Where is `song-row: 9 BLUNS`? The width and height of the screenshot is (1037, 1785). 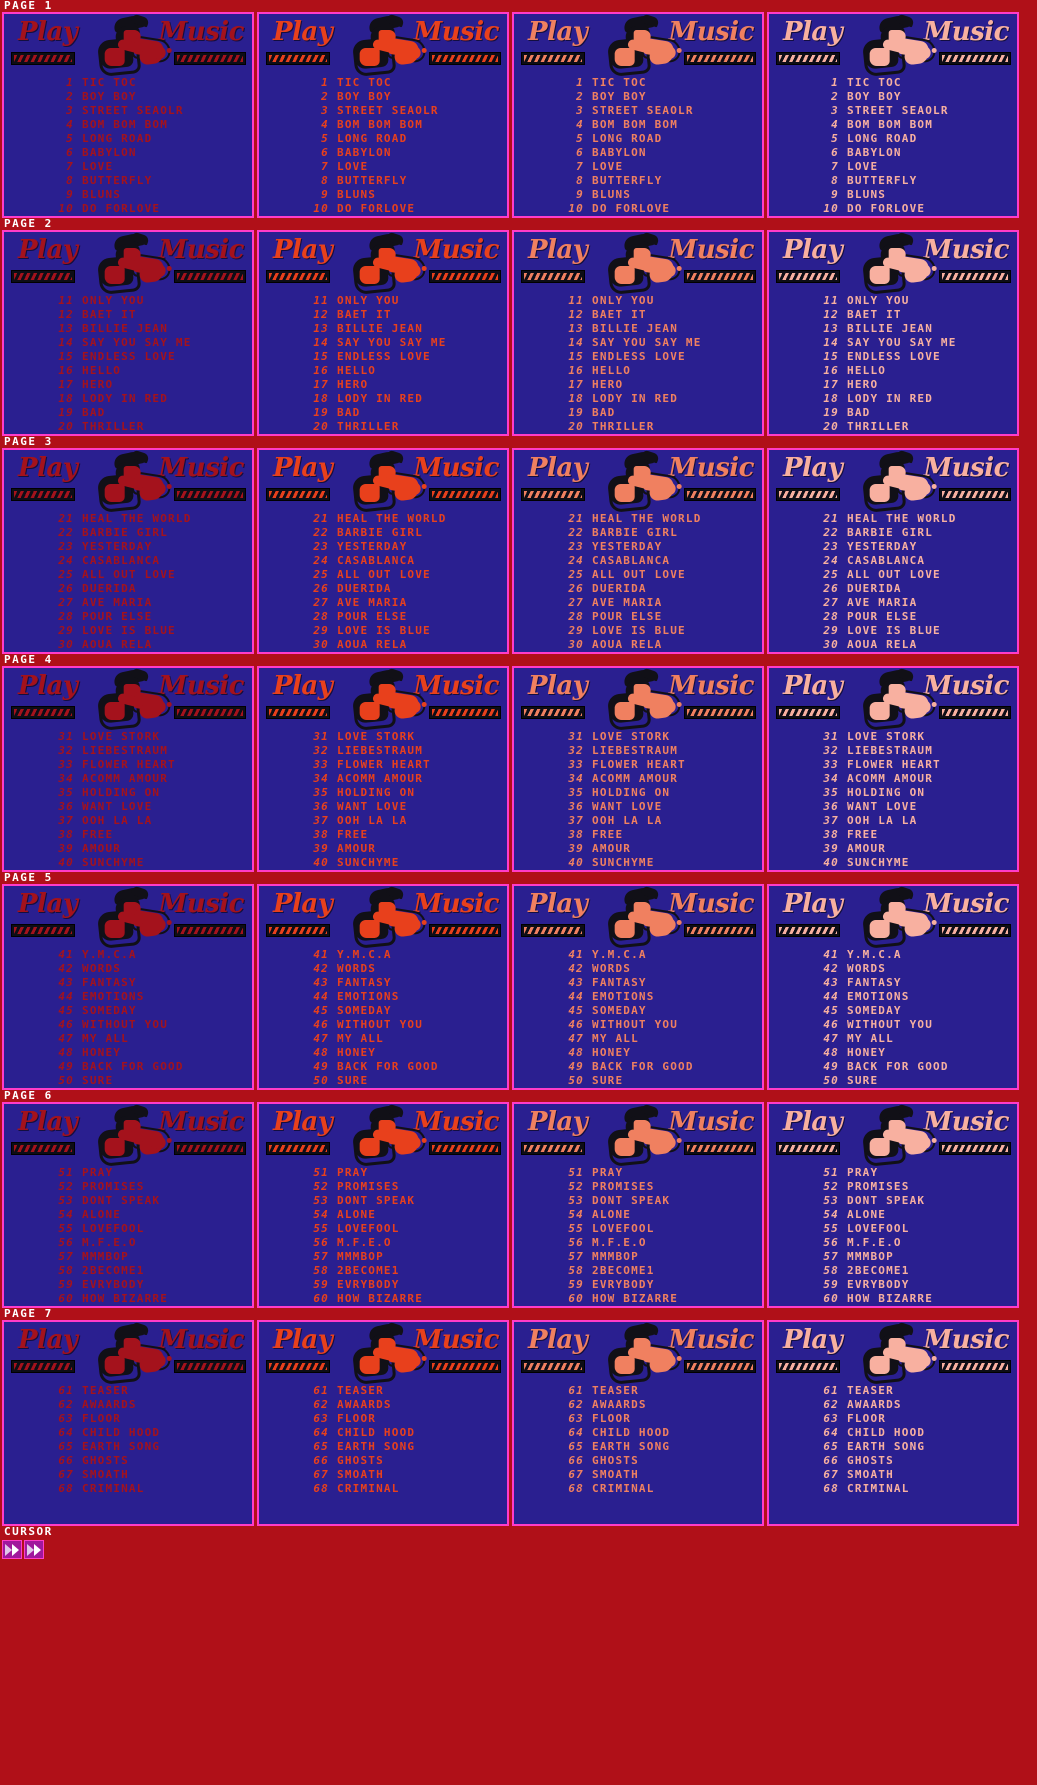 song-row: 9 BLUNS is located at coordinates (408, 195).